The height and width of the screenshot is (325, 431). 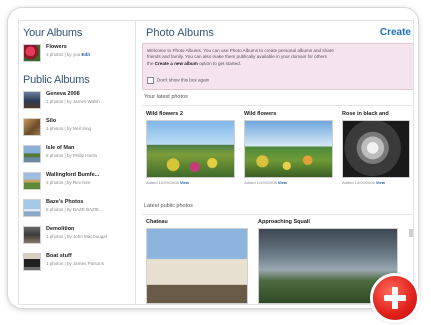 What do you see at coordinates (60, 229) in the screenshot?
I see `album-name: Demolition` at bounding box center [60, 229].